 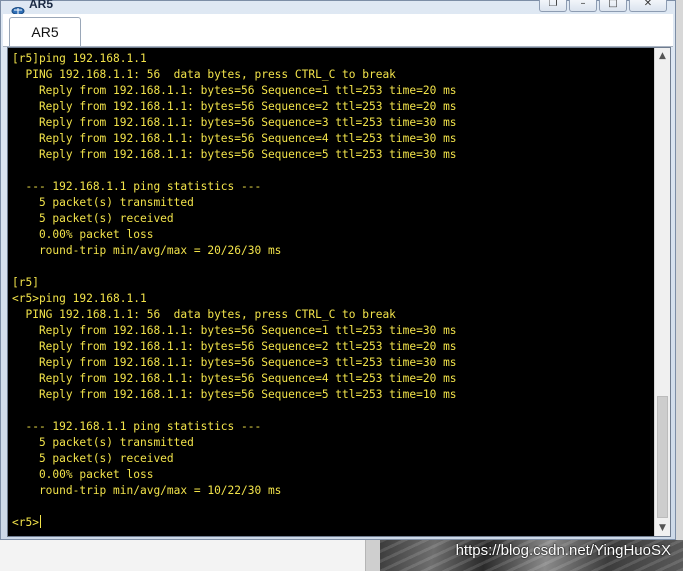 What do you see at coordinates (79, 298) in the screenshot?
I see `console-line: <r5>ping 192.168.1.1` at bounding box center [79, 298].